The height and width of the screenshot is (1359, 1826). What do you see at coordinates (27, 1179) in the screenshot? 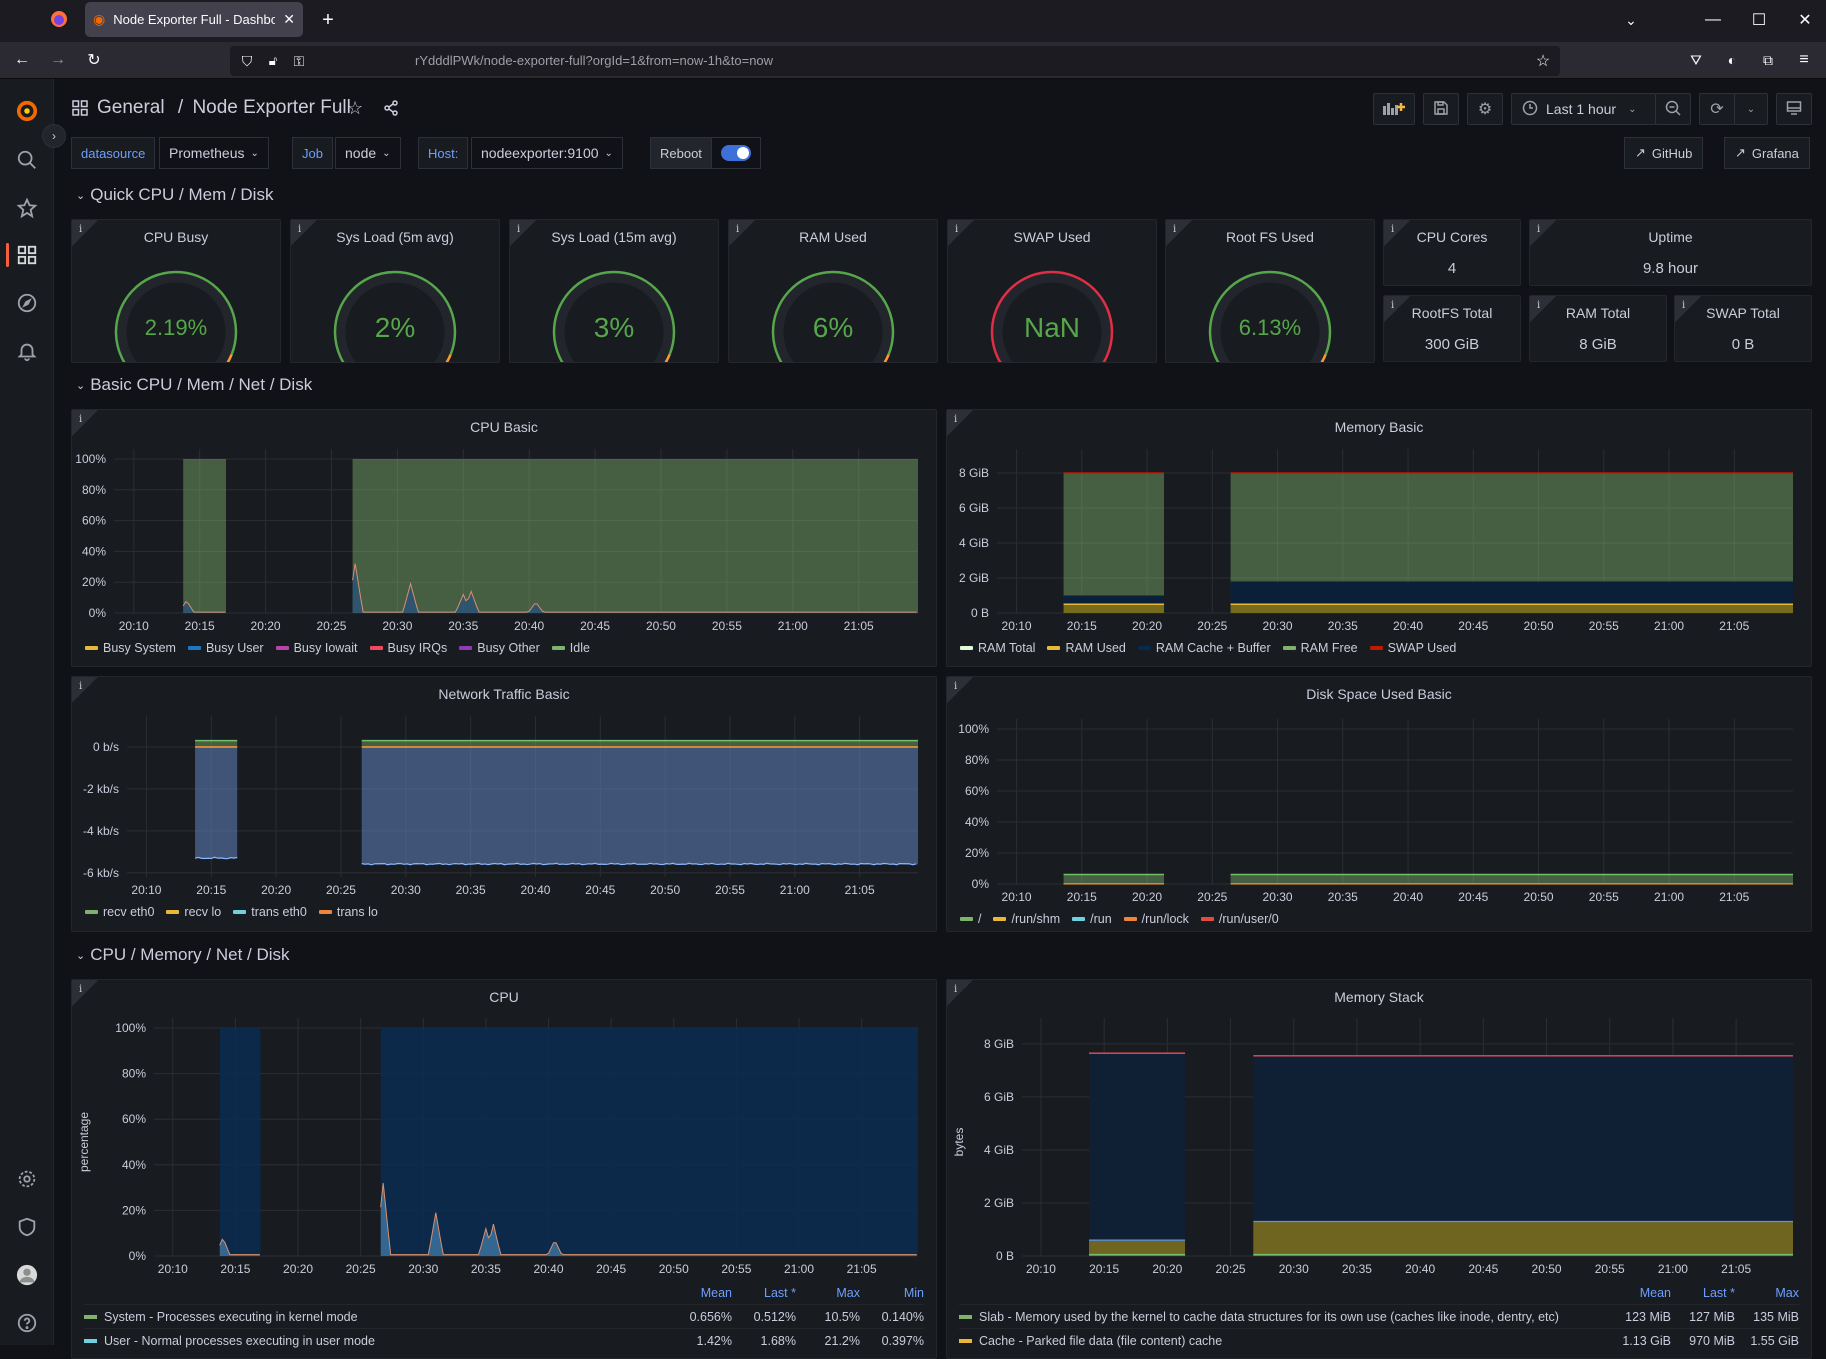
I see `configuration-gear-icon` at bounding box center [27, 1179].